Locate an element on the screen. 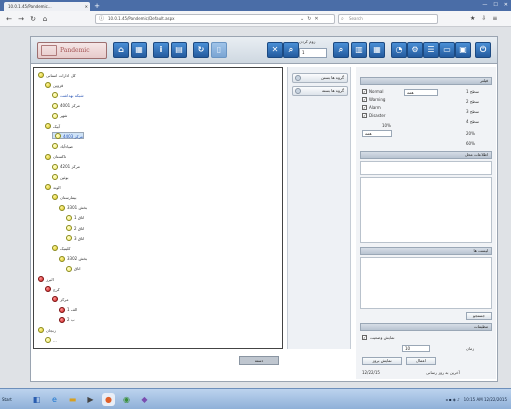 The image size is (511, 409). tree-node-label: اتاق 1 is located at coordinates (79, 218).